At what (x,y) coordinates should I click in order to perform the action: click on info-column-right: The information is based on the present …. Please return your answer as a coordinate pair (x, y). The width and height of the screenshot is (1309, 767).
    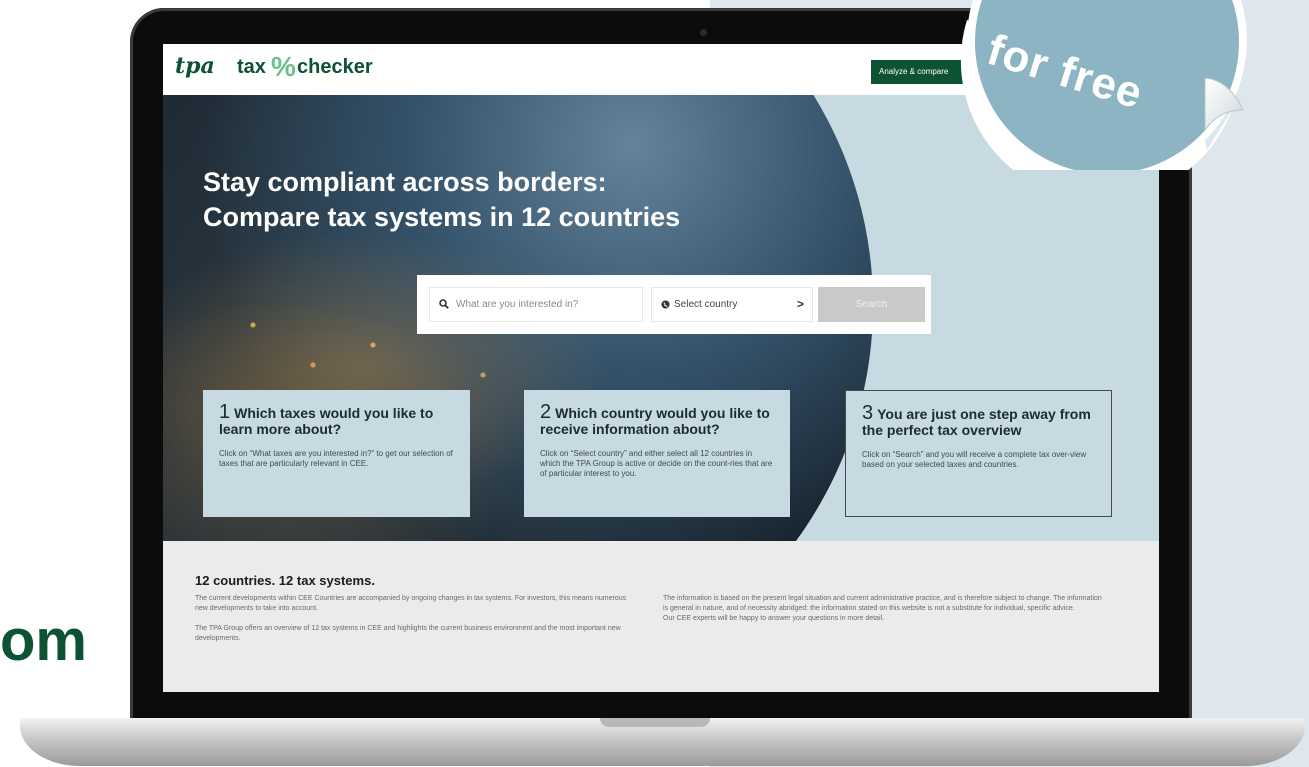
    Looking at the image, I should click on (883, 609).